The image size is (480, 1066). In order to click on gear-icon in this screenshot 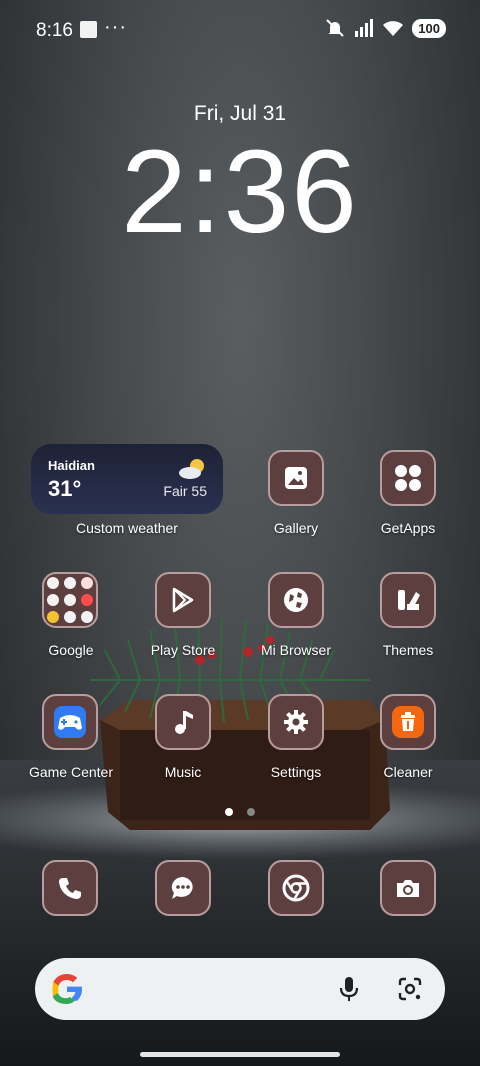, I will do `click(296, 722)`.